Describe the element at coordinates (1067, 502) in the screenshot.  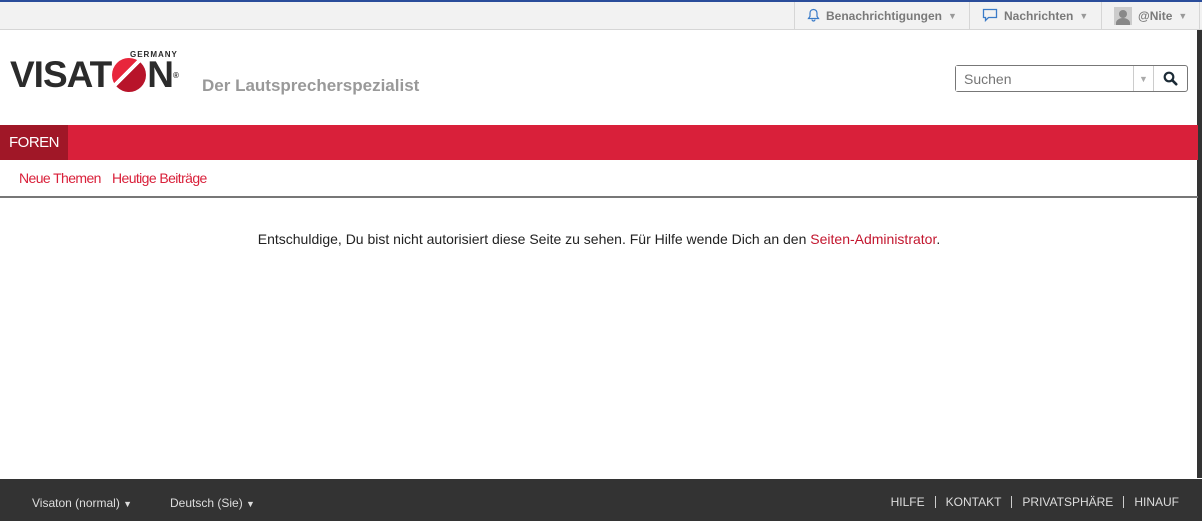
I see `privacy-link: PRIVATSPHÄRE` at that location.